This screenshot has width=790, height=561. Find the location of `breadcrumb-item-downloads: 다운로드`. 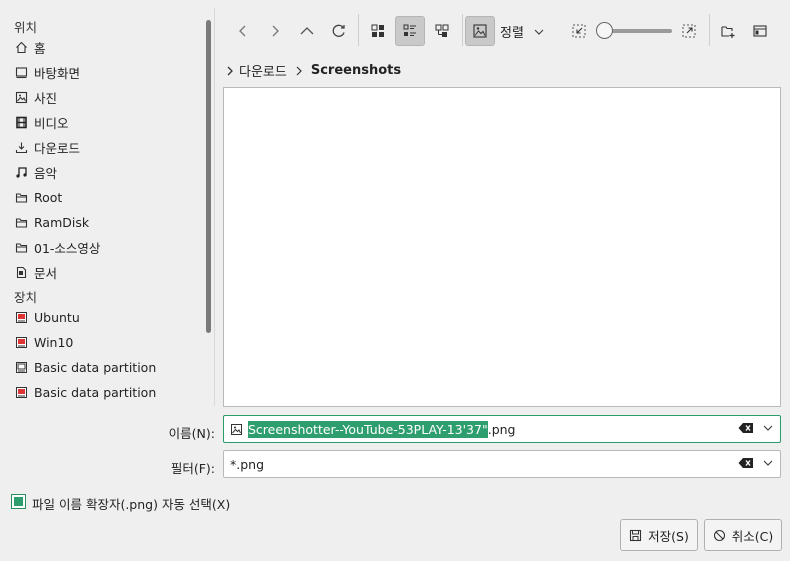

breadcrumb-item-downloads: 다운로드 is located at coordinates (263, 70).